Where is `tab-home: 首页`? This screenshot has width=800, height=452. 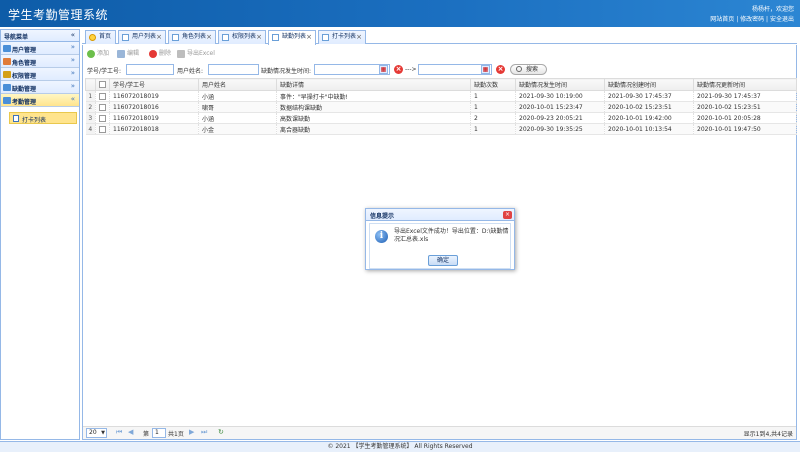
tab-home: 首页 is located at coordinates (100, 37).